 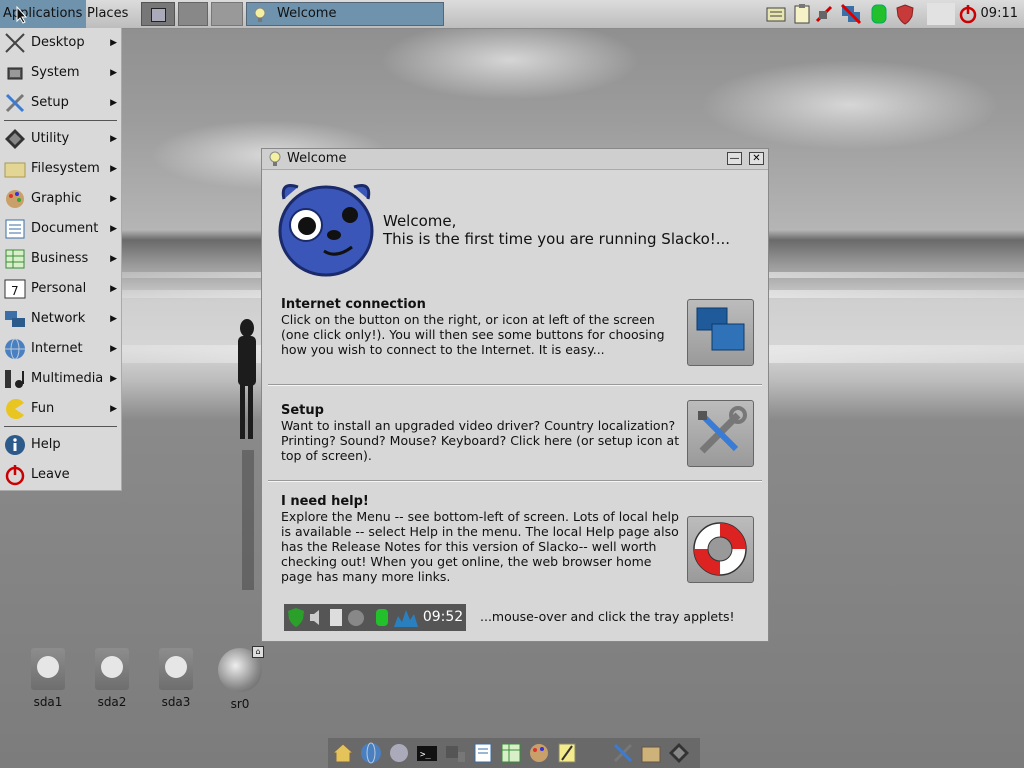 What do you see at coordinates (353, 617) in the screenshot?
I see `tray-applets-icon` at bounding box center [353, 617].